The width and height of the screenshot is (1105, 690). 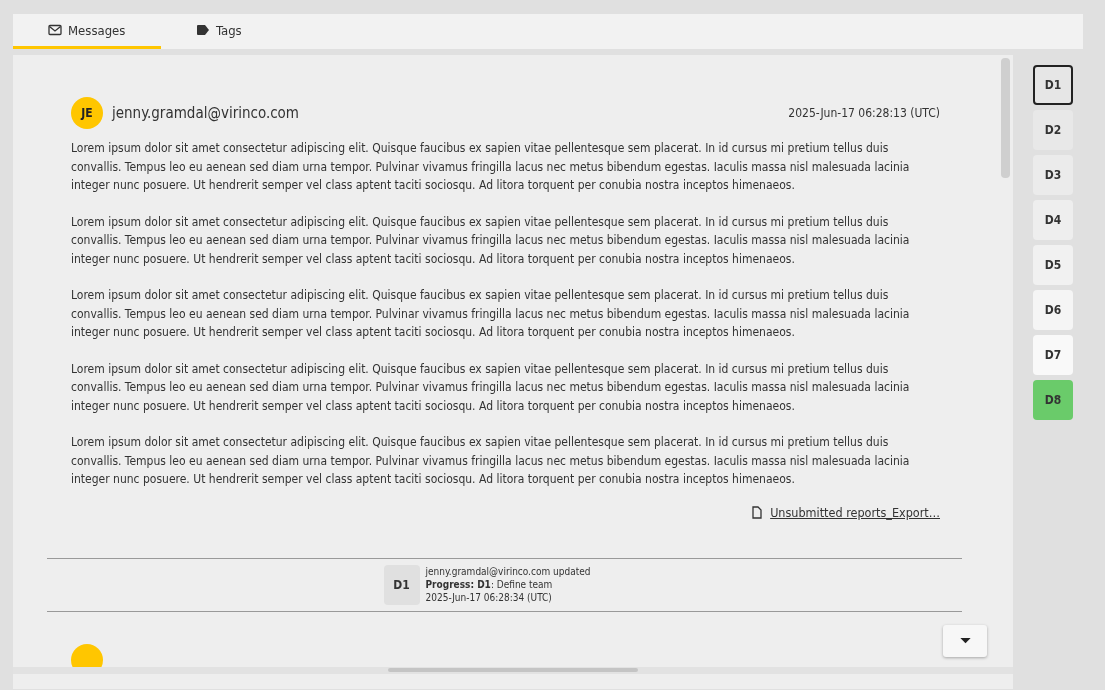 What do you see at coordinates (489, 584) in the screenshot?
I see `event-detail: Progress: D1: Define team` at bounding box center [489, 584].